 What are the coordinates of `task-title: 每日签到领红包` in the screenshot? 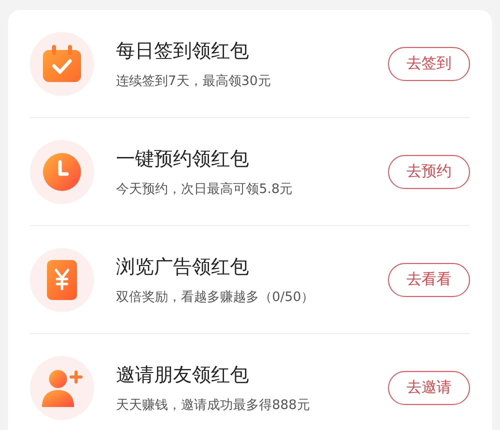 It's located at (183, 51).